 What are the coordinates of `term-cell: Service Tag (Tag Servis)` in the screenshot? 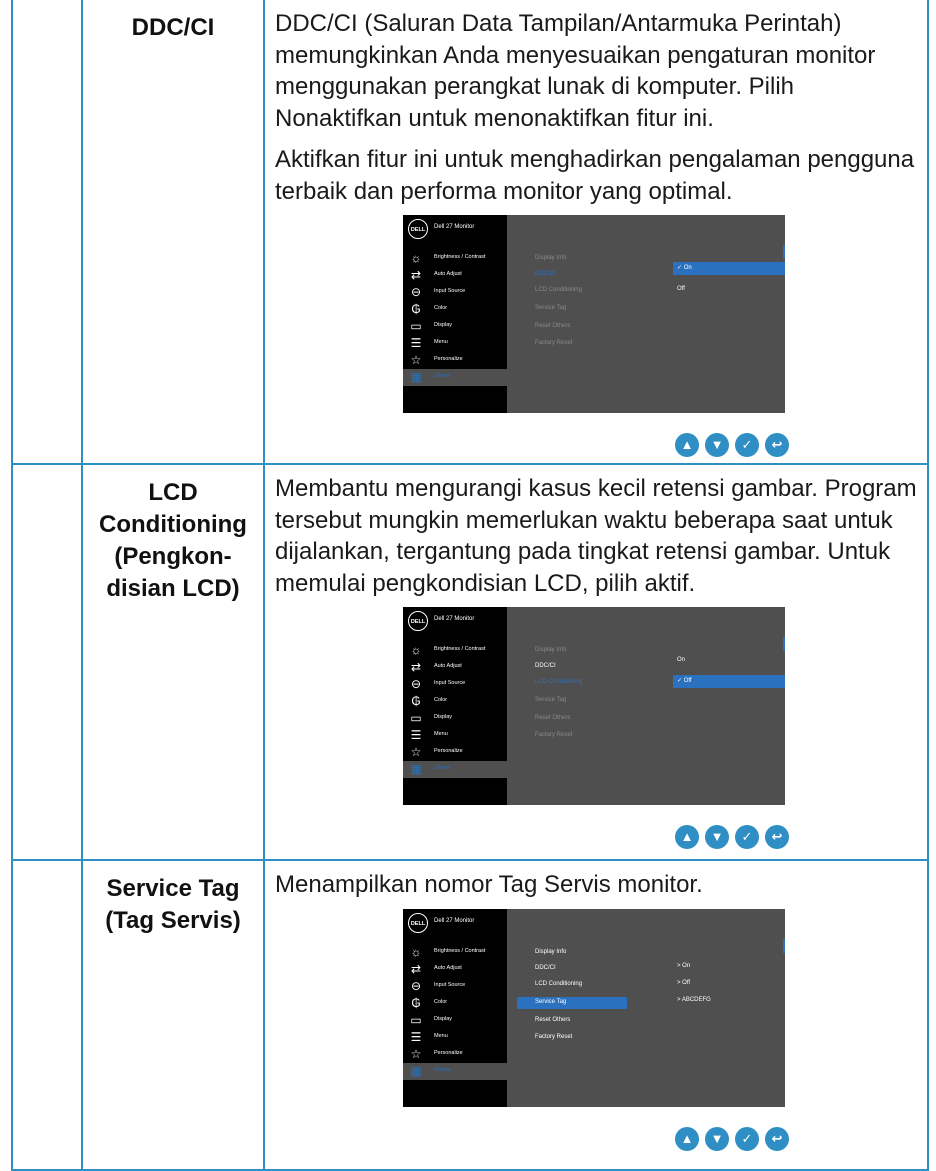 It's located at (173, 1015).